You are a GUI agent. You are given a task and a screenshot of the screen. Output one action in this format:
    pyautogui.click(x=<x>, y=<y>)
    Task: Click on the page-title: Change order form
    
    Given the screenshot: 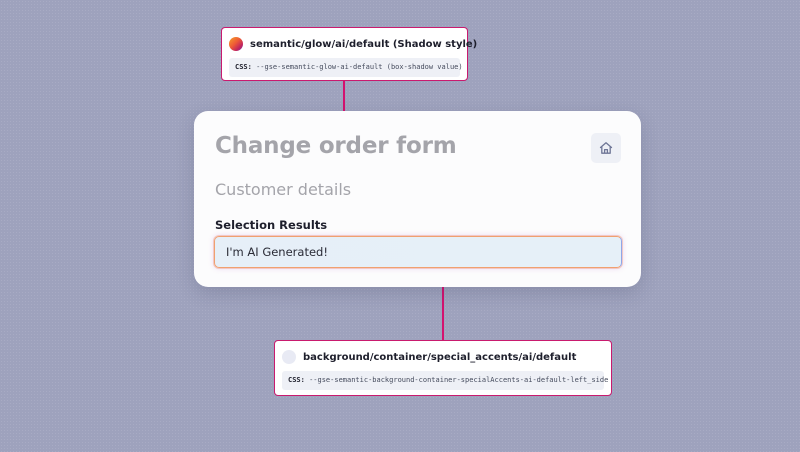 What is the action you would take?
    pyautogui.click(x=336, y=146)
    